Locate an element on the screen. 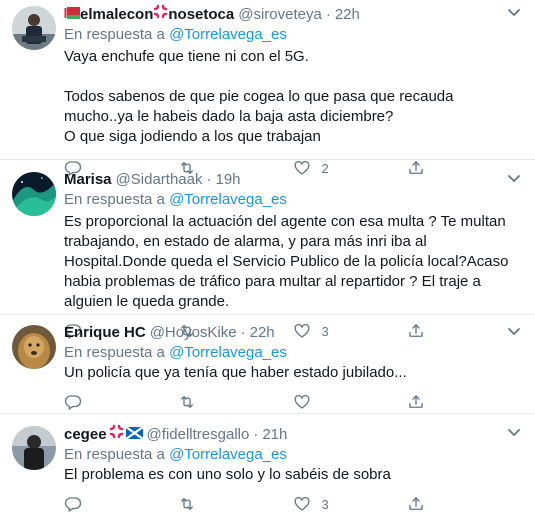 Image resolution: width=535 pixels, height=516 pixels. display-name: nosetoca is located at coordinates (201, 15).